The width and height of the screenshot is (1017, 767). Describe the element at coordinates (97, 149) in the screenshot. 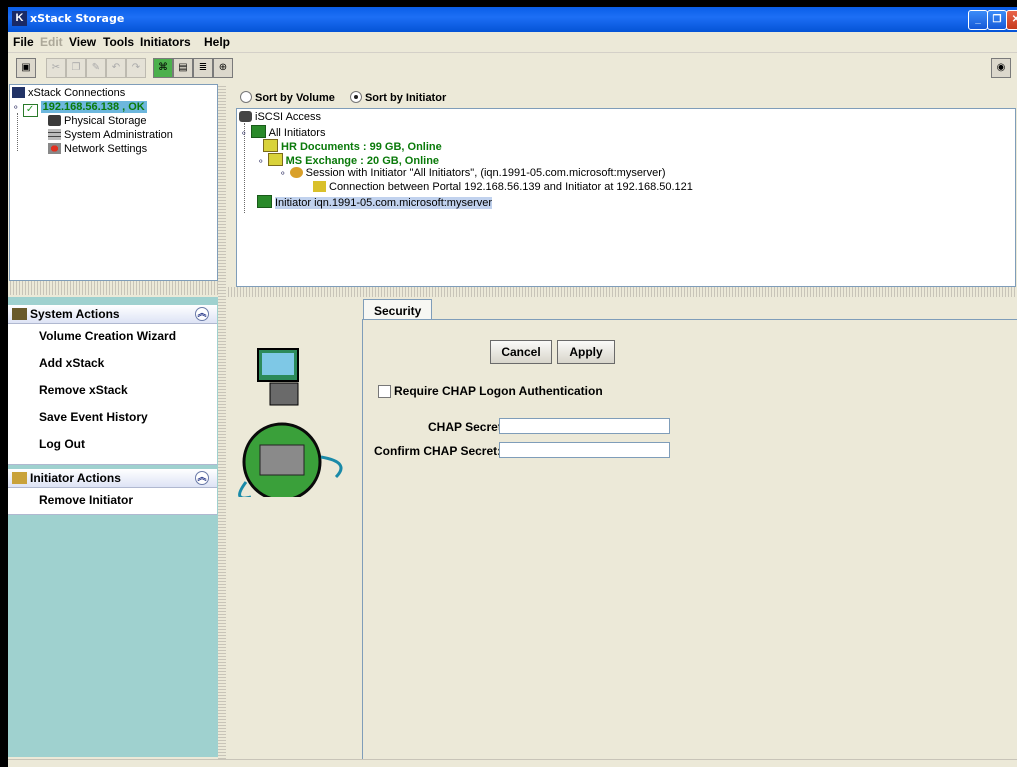

I see `tree-item-network-settings: Network Settings` at that location.